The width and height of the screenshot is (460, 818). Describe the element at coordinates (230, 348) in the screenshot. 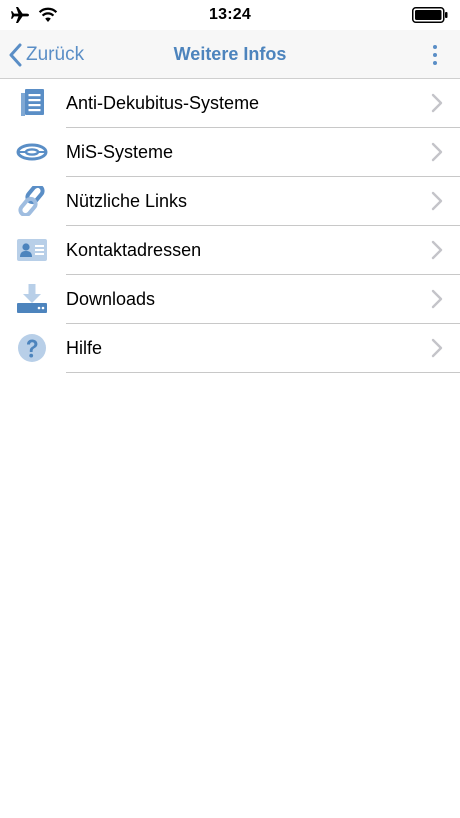

I see `menu-item-hilfe: Hilfe` at that location.